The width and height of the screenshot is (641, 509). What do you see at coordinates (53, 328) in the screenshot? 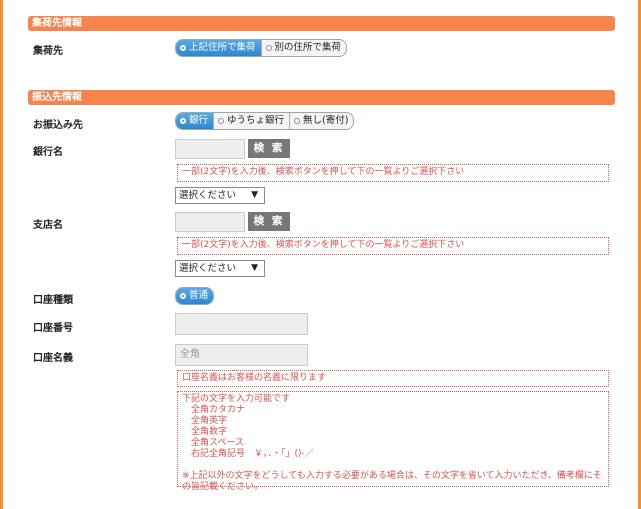
I see `account-number-label: 口座番号` at bounding box center [53, 328].